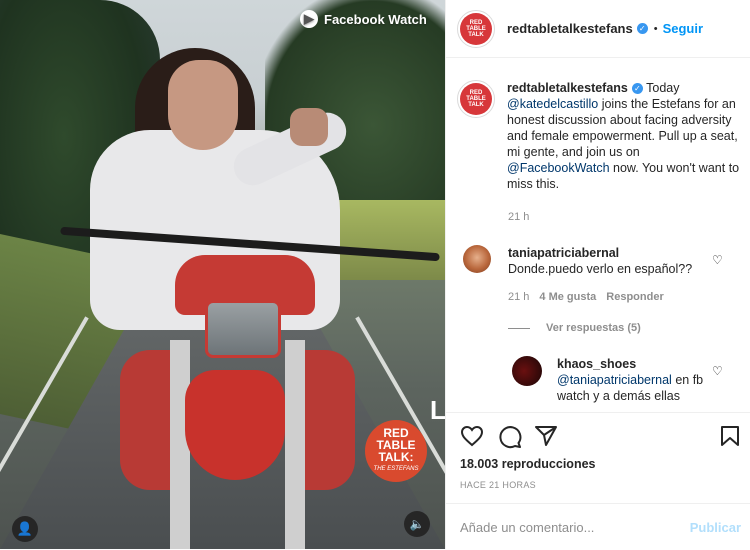  Describe the element at coordinates (634, 297) in the screenshot. I see `reply-button: Responder` at that location.